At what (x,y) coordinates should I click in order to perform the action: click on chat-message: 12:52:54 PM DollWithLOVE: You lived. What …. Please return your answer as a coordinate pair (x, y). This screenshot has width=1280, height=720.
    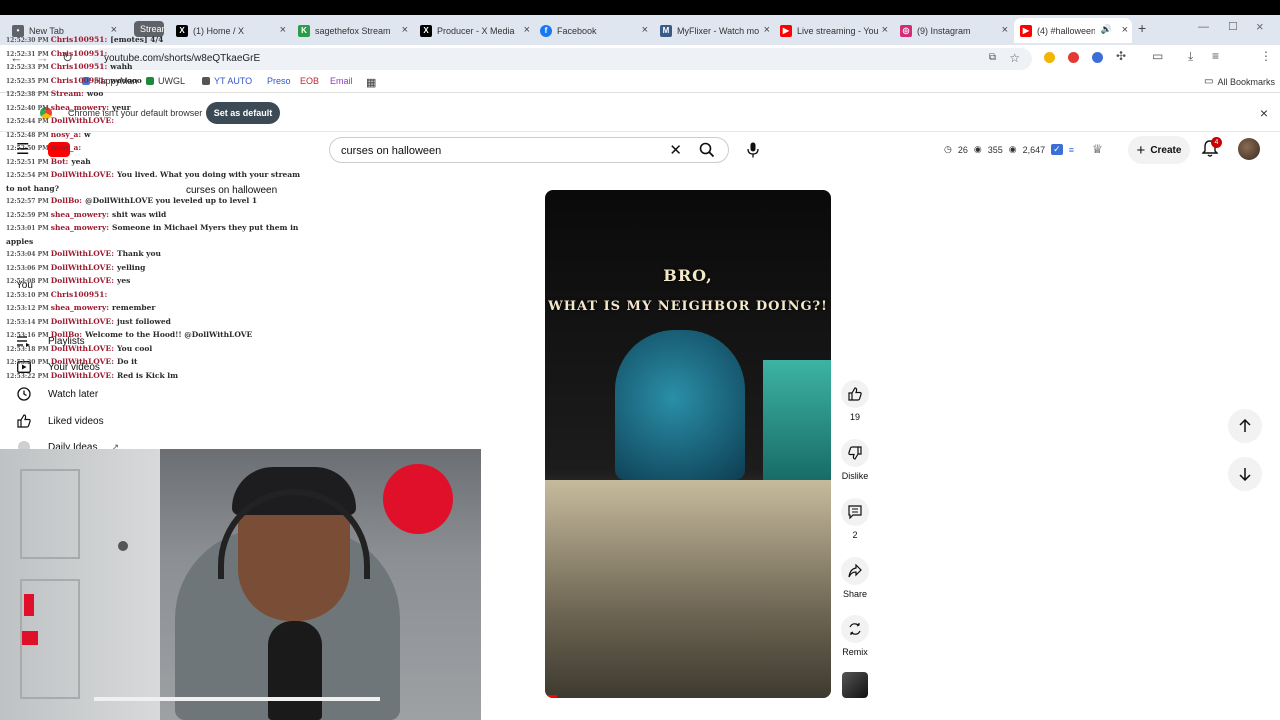
    Looking at the image, I should click on (156, 182).